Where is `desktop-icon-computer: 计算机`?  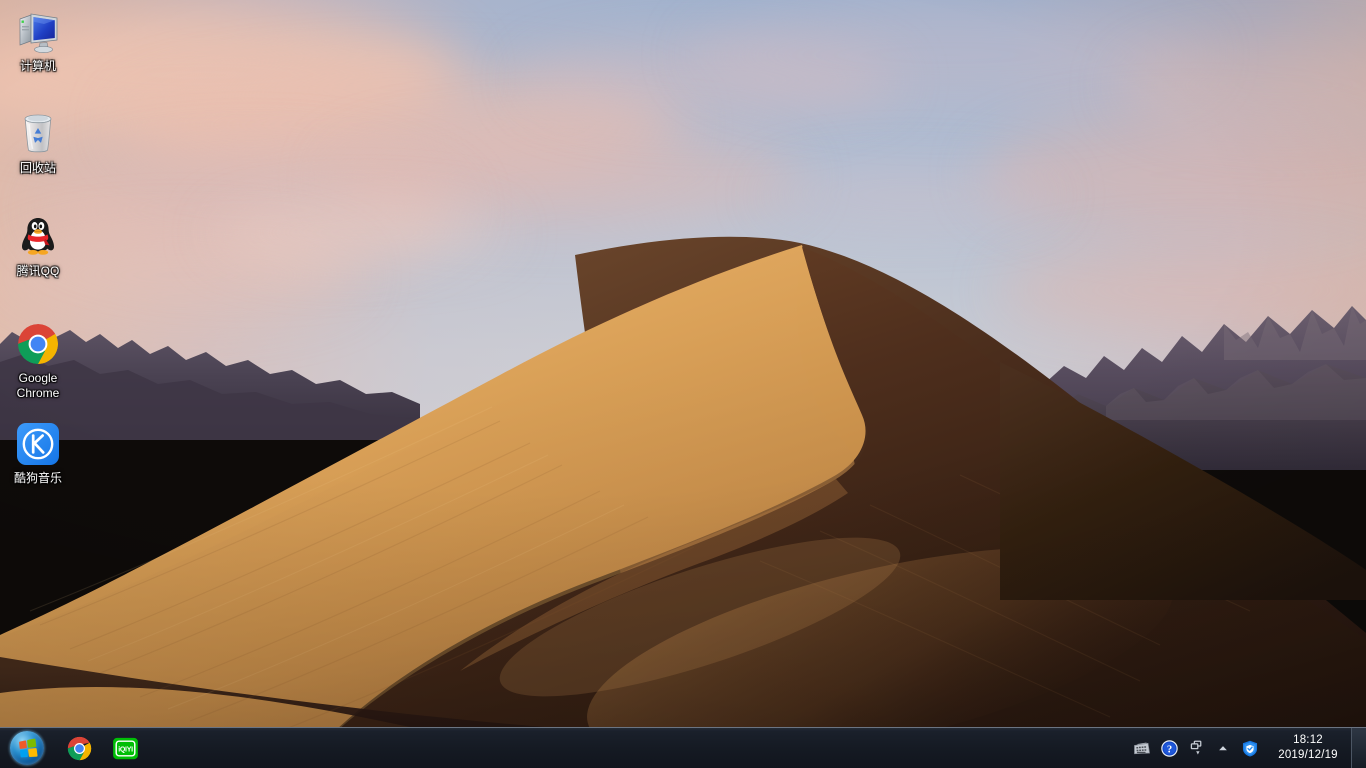 desktop-icon-computer: 计算机 is located at coordinates (38, 41).